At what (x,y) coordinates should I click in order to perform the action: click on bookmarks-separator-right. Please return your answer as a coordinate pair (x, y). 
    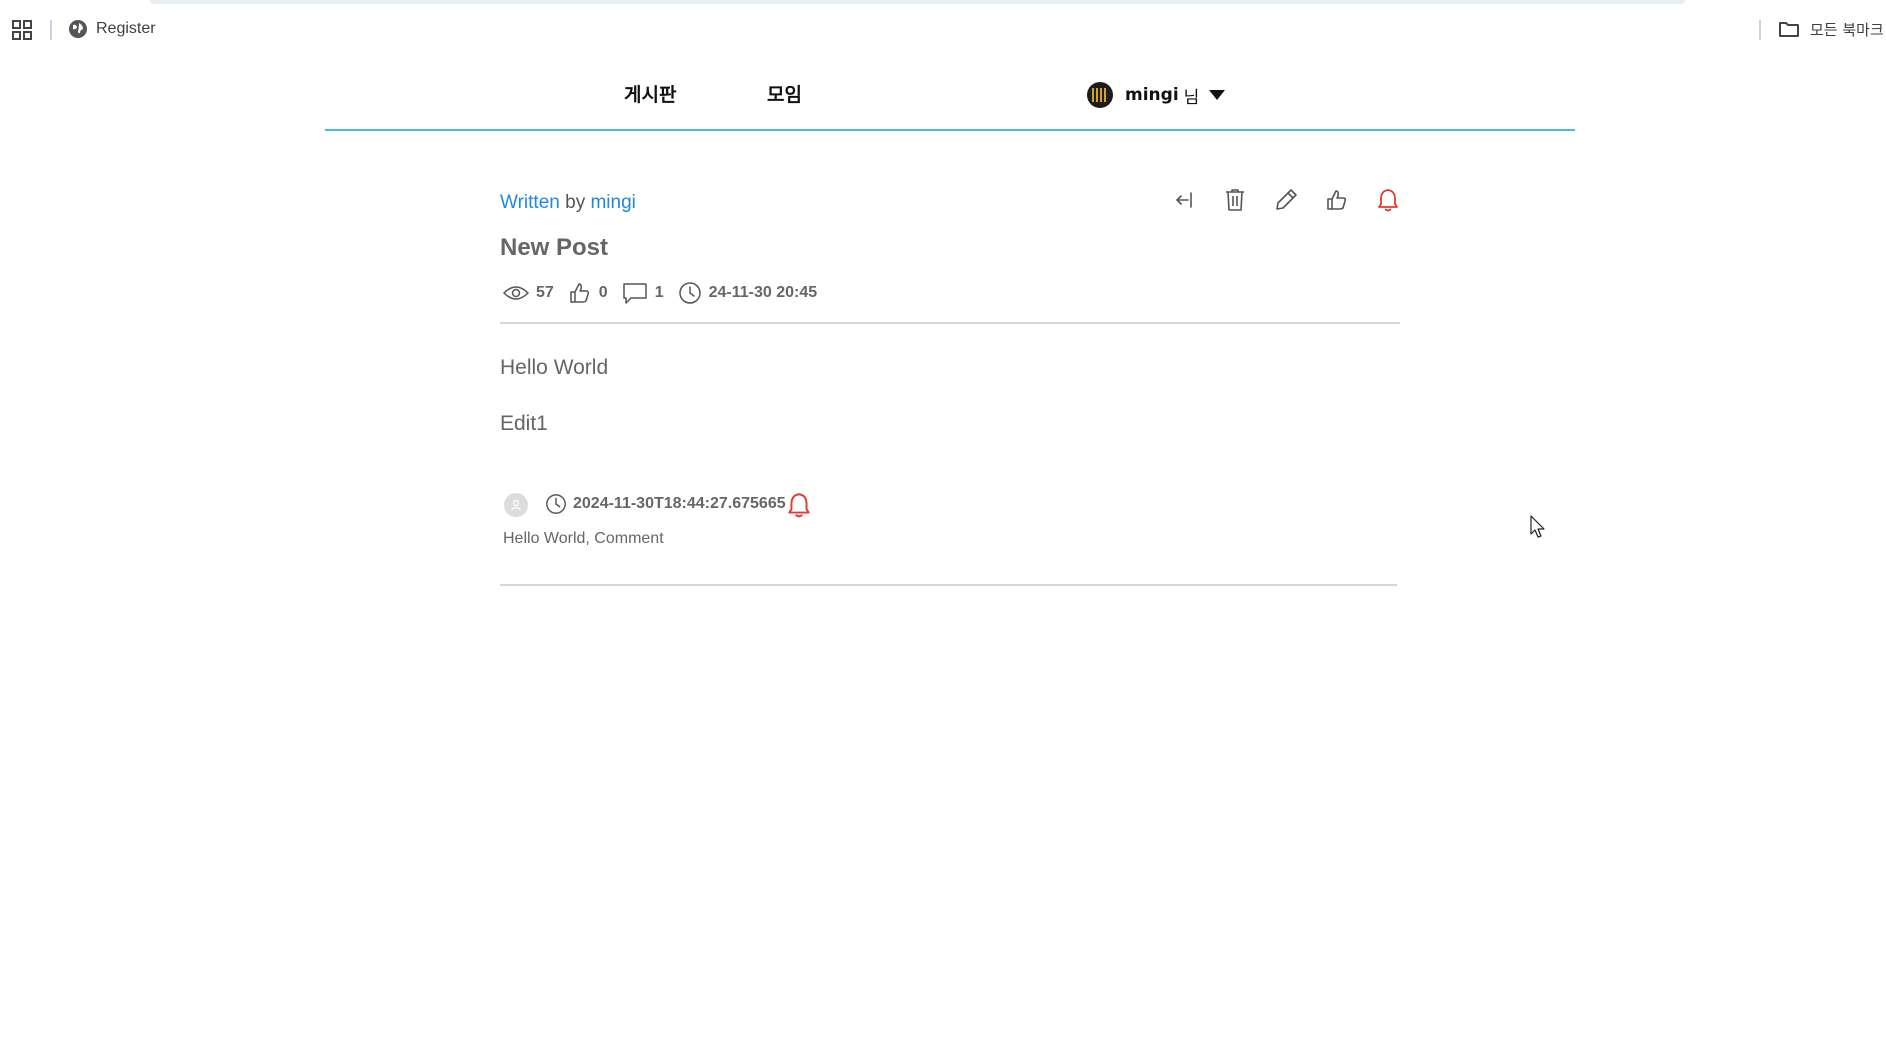
    Looking at the image, I should click on (1760, 30).